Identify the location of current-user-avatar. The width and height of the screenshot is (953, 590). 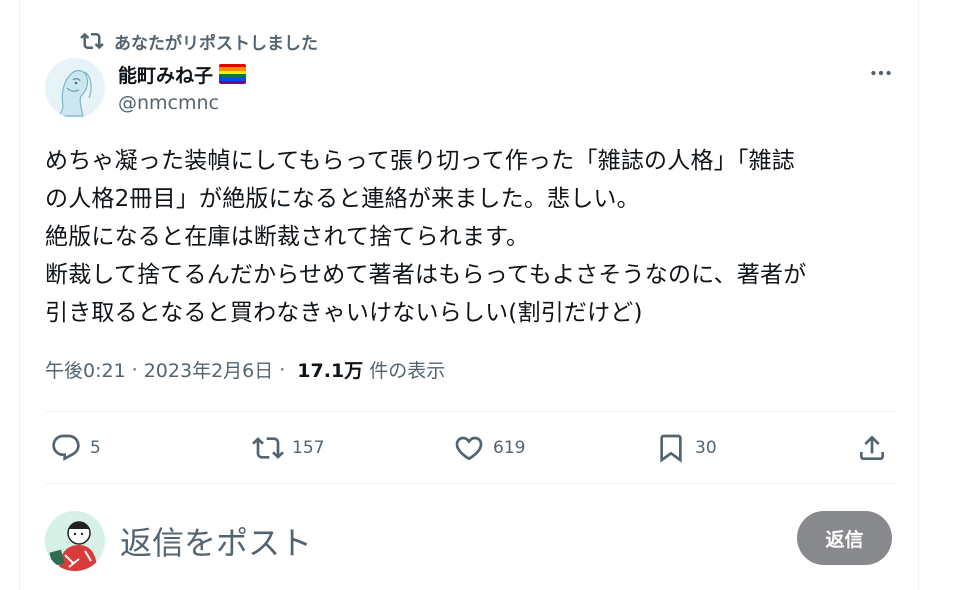
(75, 541).